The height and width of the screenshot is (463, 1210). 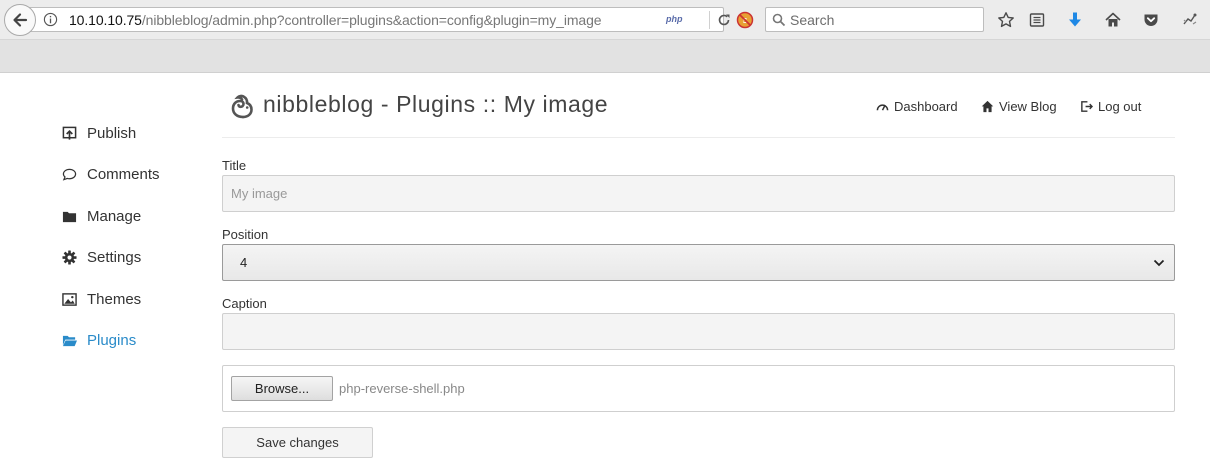 I want to click on sidebar-item-settings: Settings, so click(x=127, y=257).